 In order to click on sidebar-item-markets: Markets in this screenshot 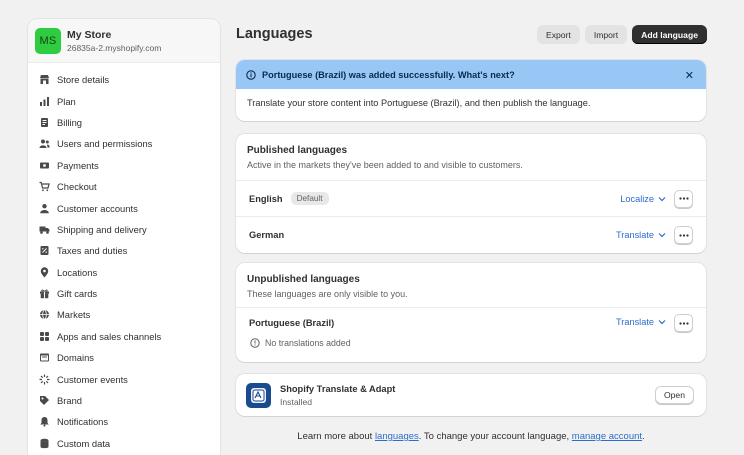, I will do `click(124, 314)`.